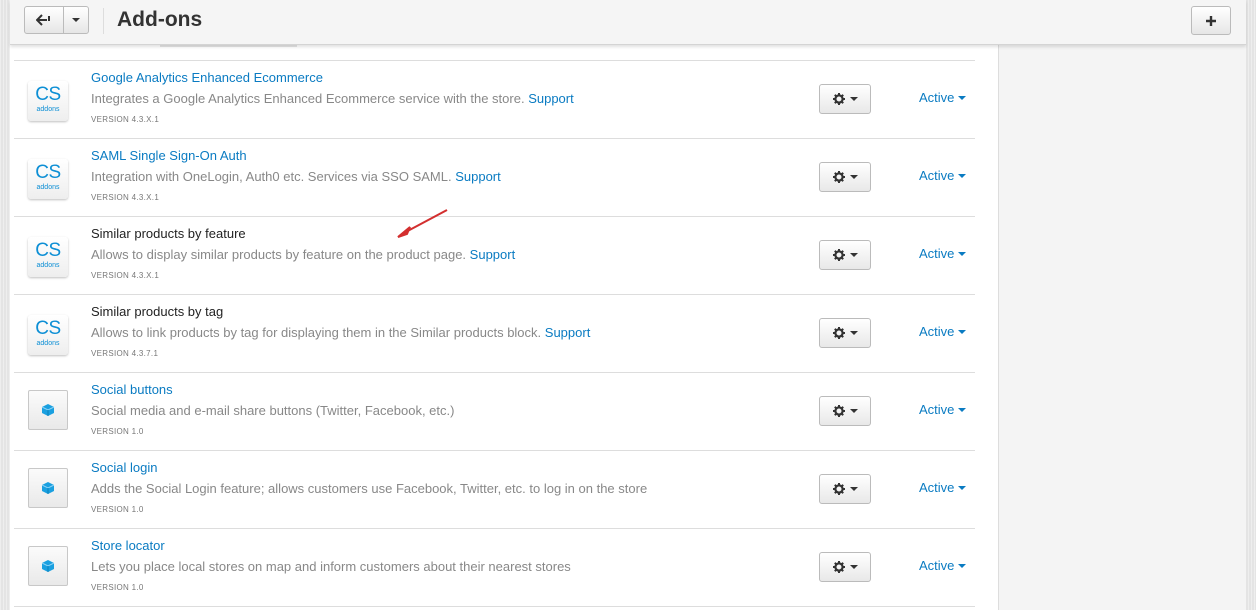  Describe the element at coordinates (157, 311) in the screenshot. I see `addon-name: Similar products by tag` at that location.